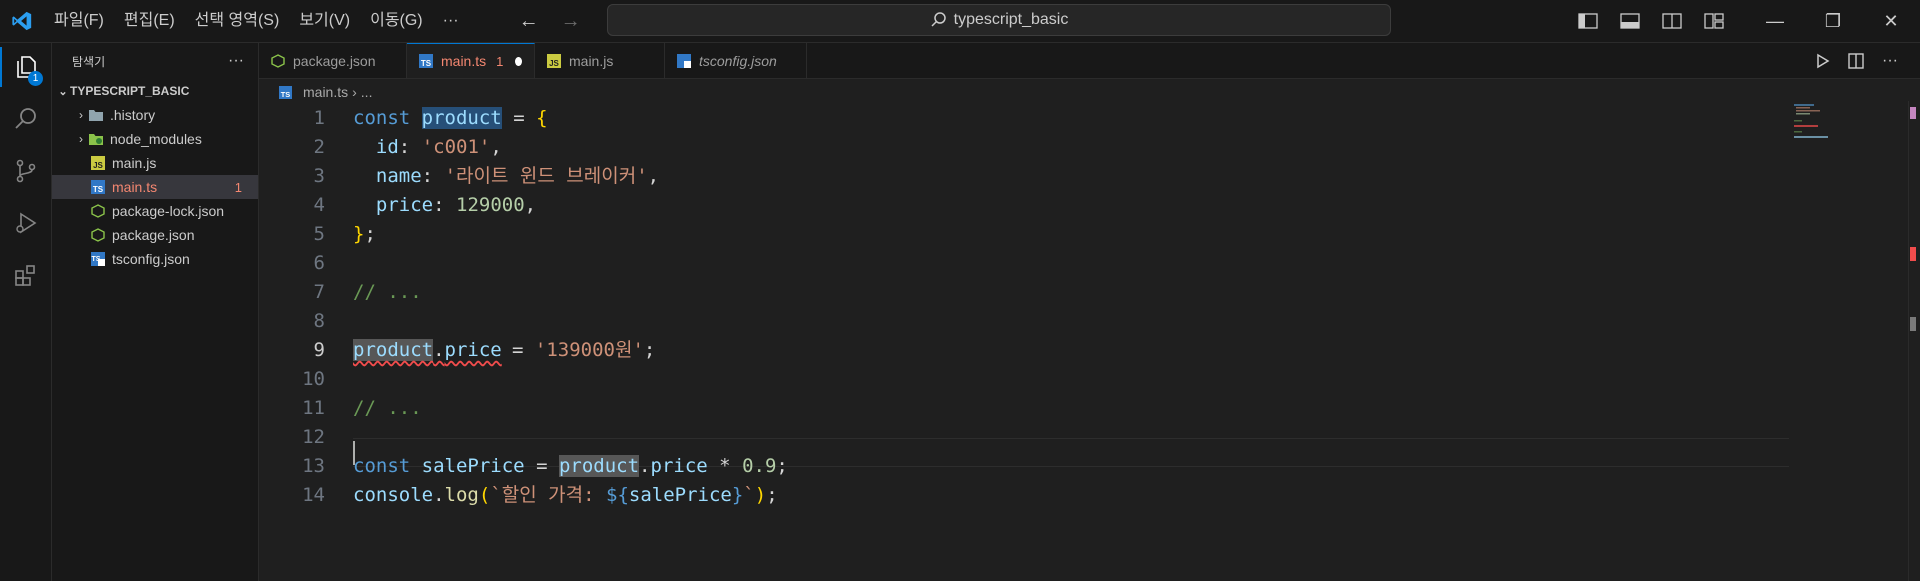 Image resolution: width=1920 pixels, height=581 pixels. I want to click on tree-item-main-ts: TS main.ts 1, so click(155, 187).